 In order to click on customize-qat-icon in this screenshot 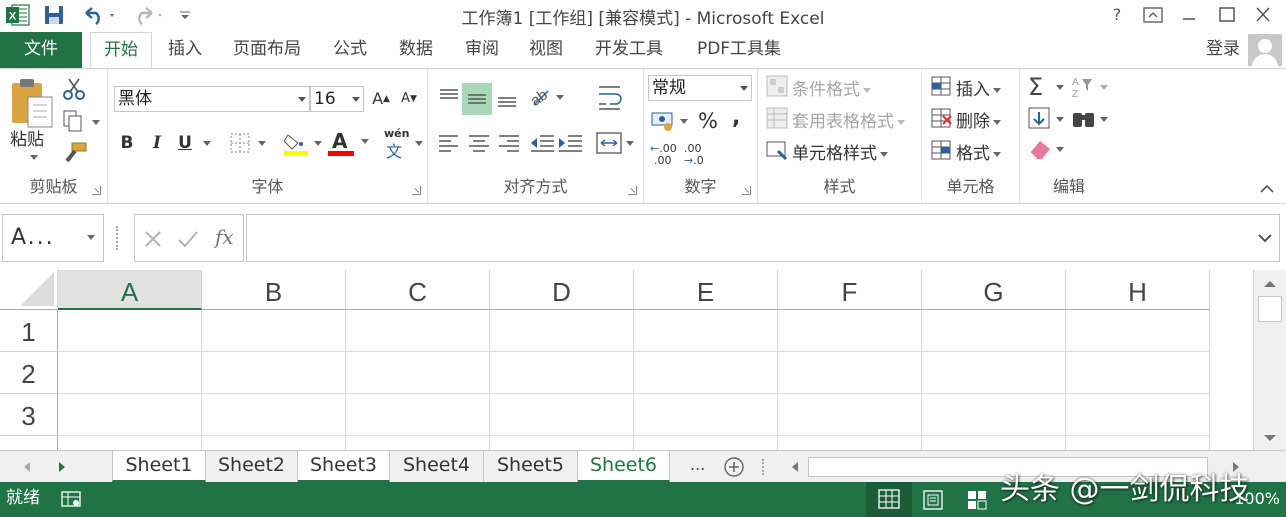, I will do `click(185, 15)`.